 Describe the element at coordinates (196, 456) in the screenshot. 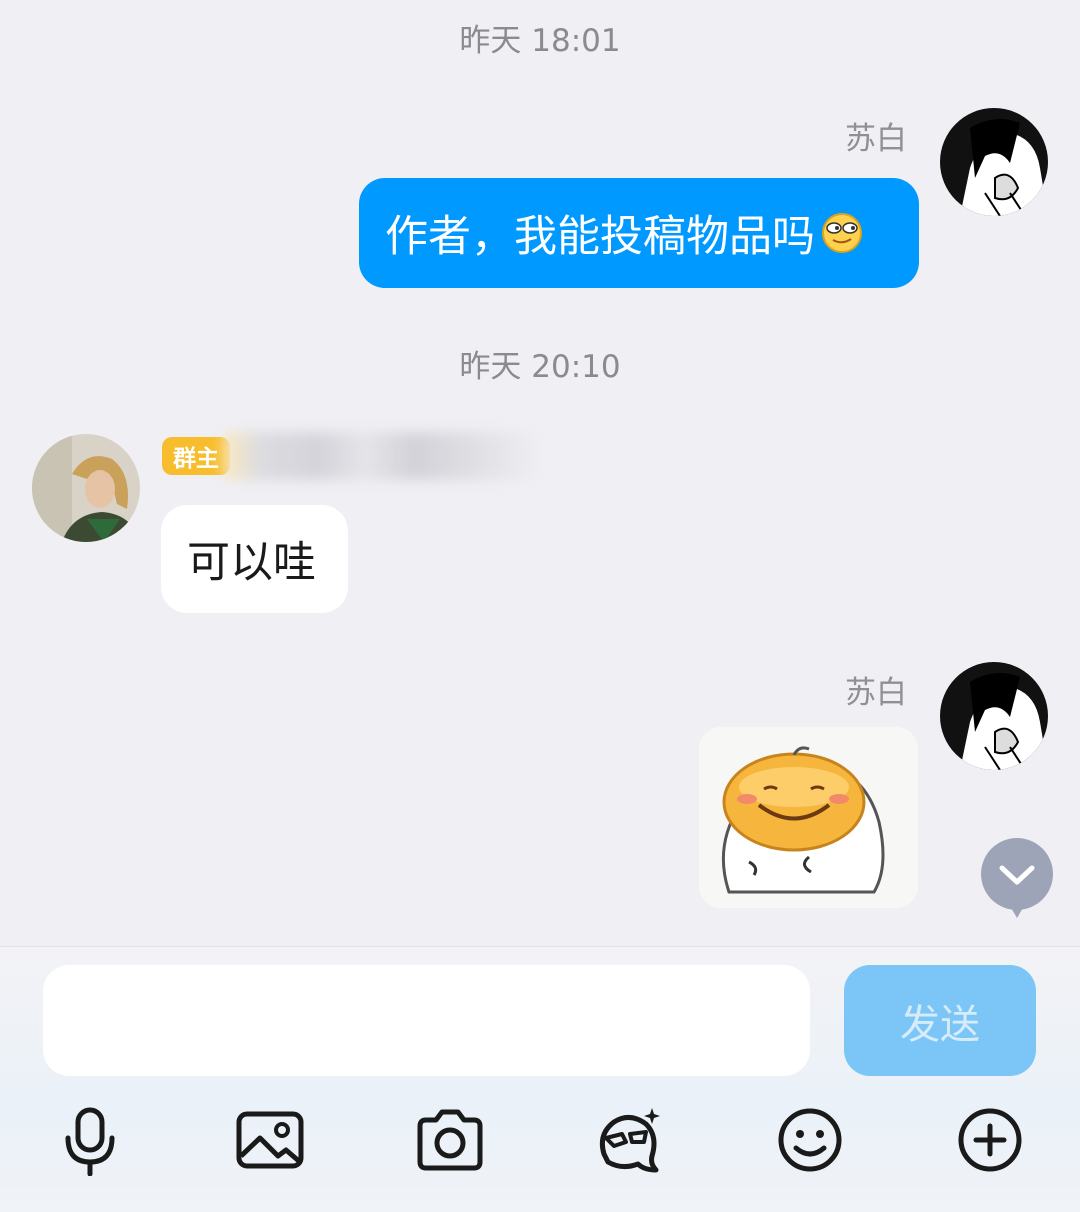

I see `group-owner-badge: 群主` at that location.